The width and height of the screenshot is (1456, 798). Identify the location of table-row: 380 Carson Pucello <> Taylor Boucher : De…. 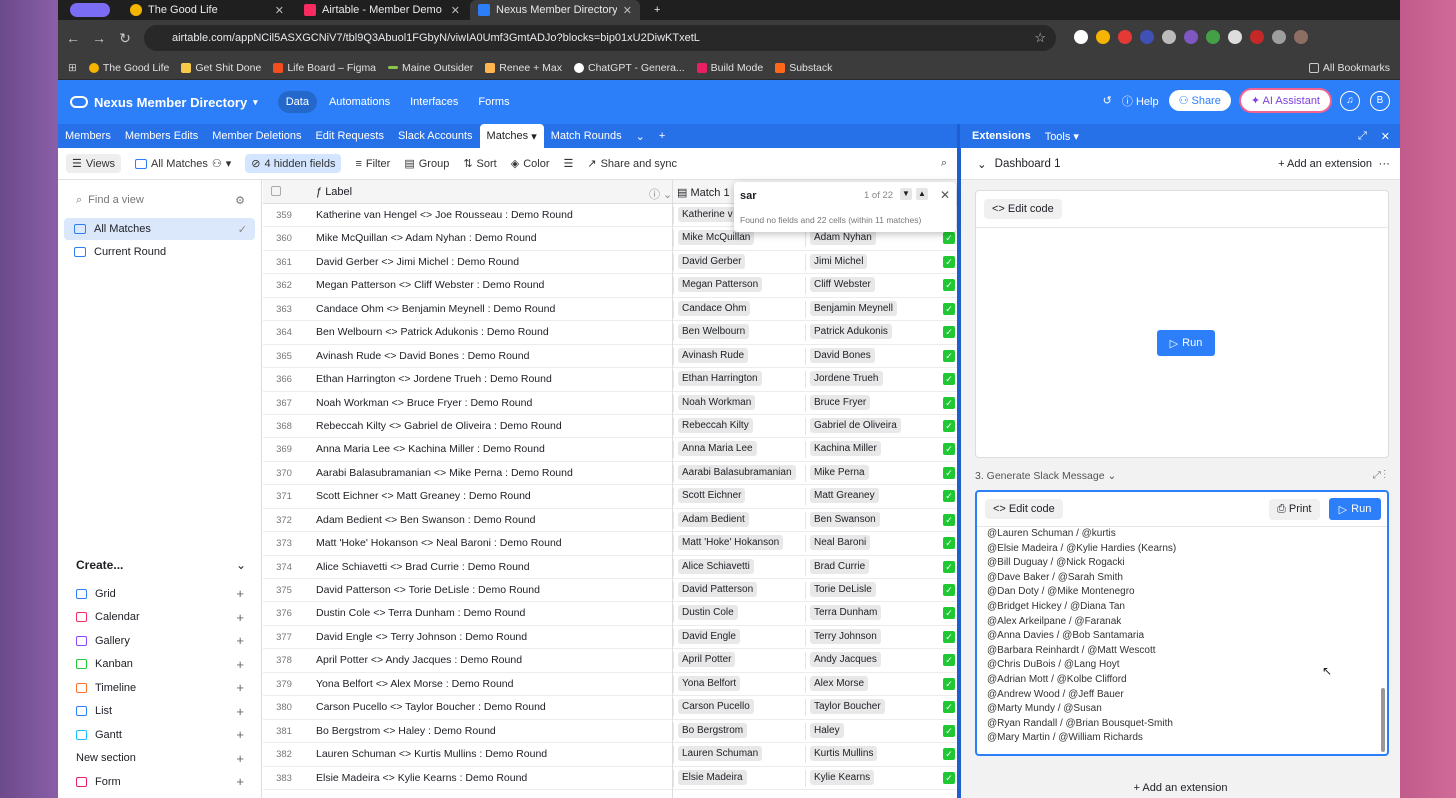
(610, 708).